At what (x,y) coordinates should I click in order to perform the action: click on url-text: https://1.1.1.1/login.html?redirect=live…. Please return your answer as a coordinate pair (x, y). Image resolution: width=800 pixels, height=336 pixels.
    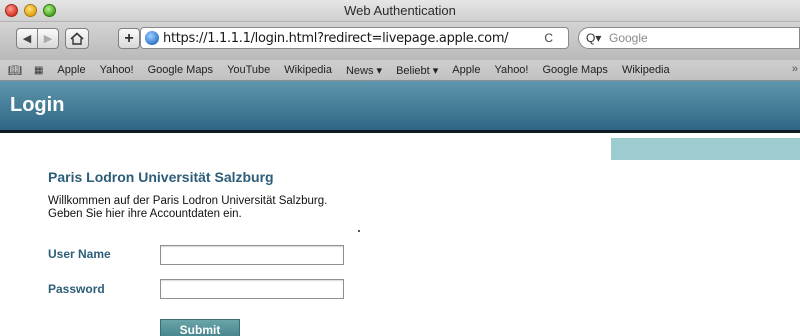
    Looking at the image, I should click on (336, 38).